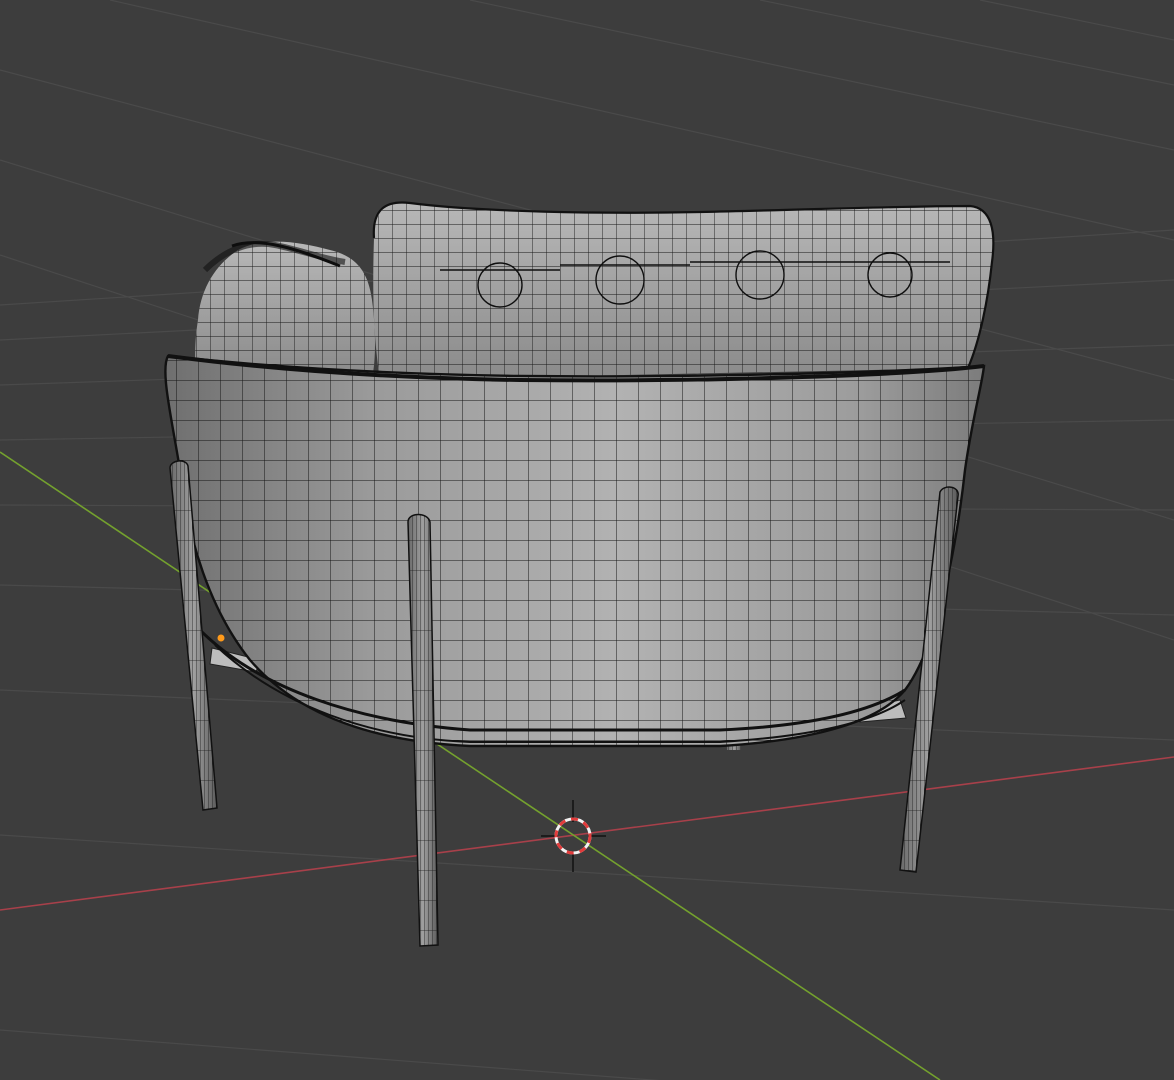 The image size is (1174, 1080). Describe the element at coordinates (587, 833) in the screenshot. I see `axis-x-line` at that location.